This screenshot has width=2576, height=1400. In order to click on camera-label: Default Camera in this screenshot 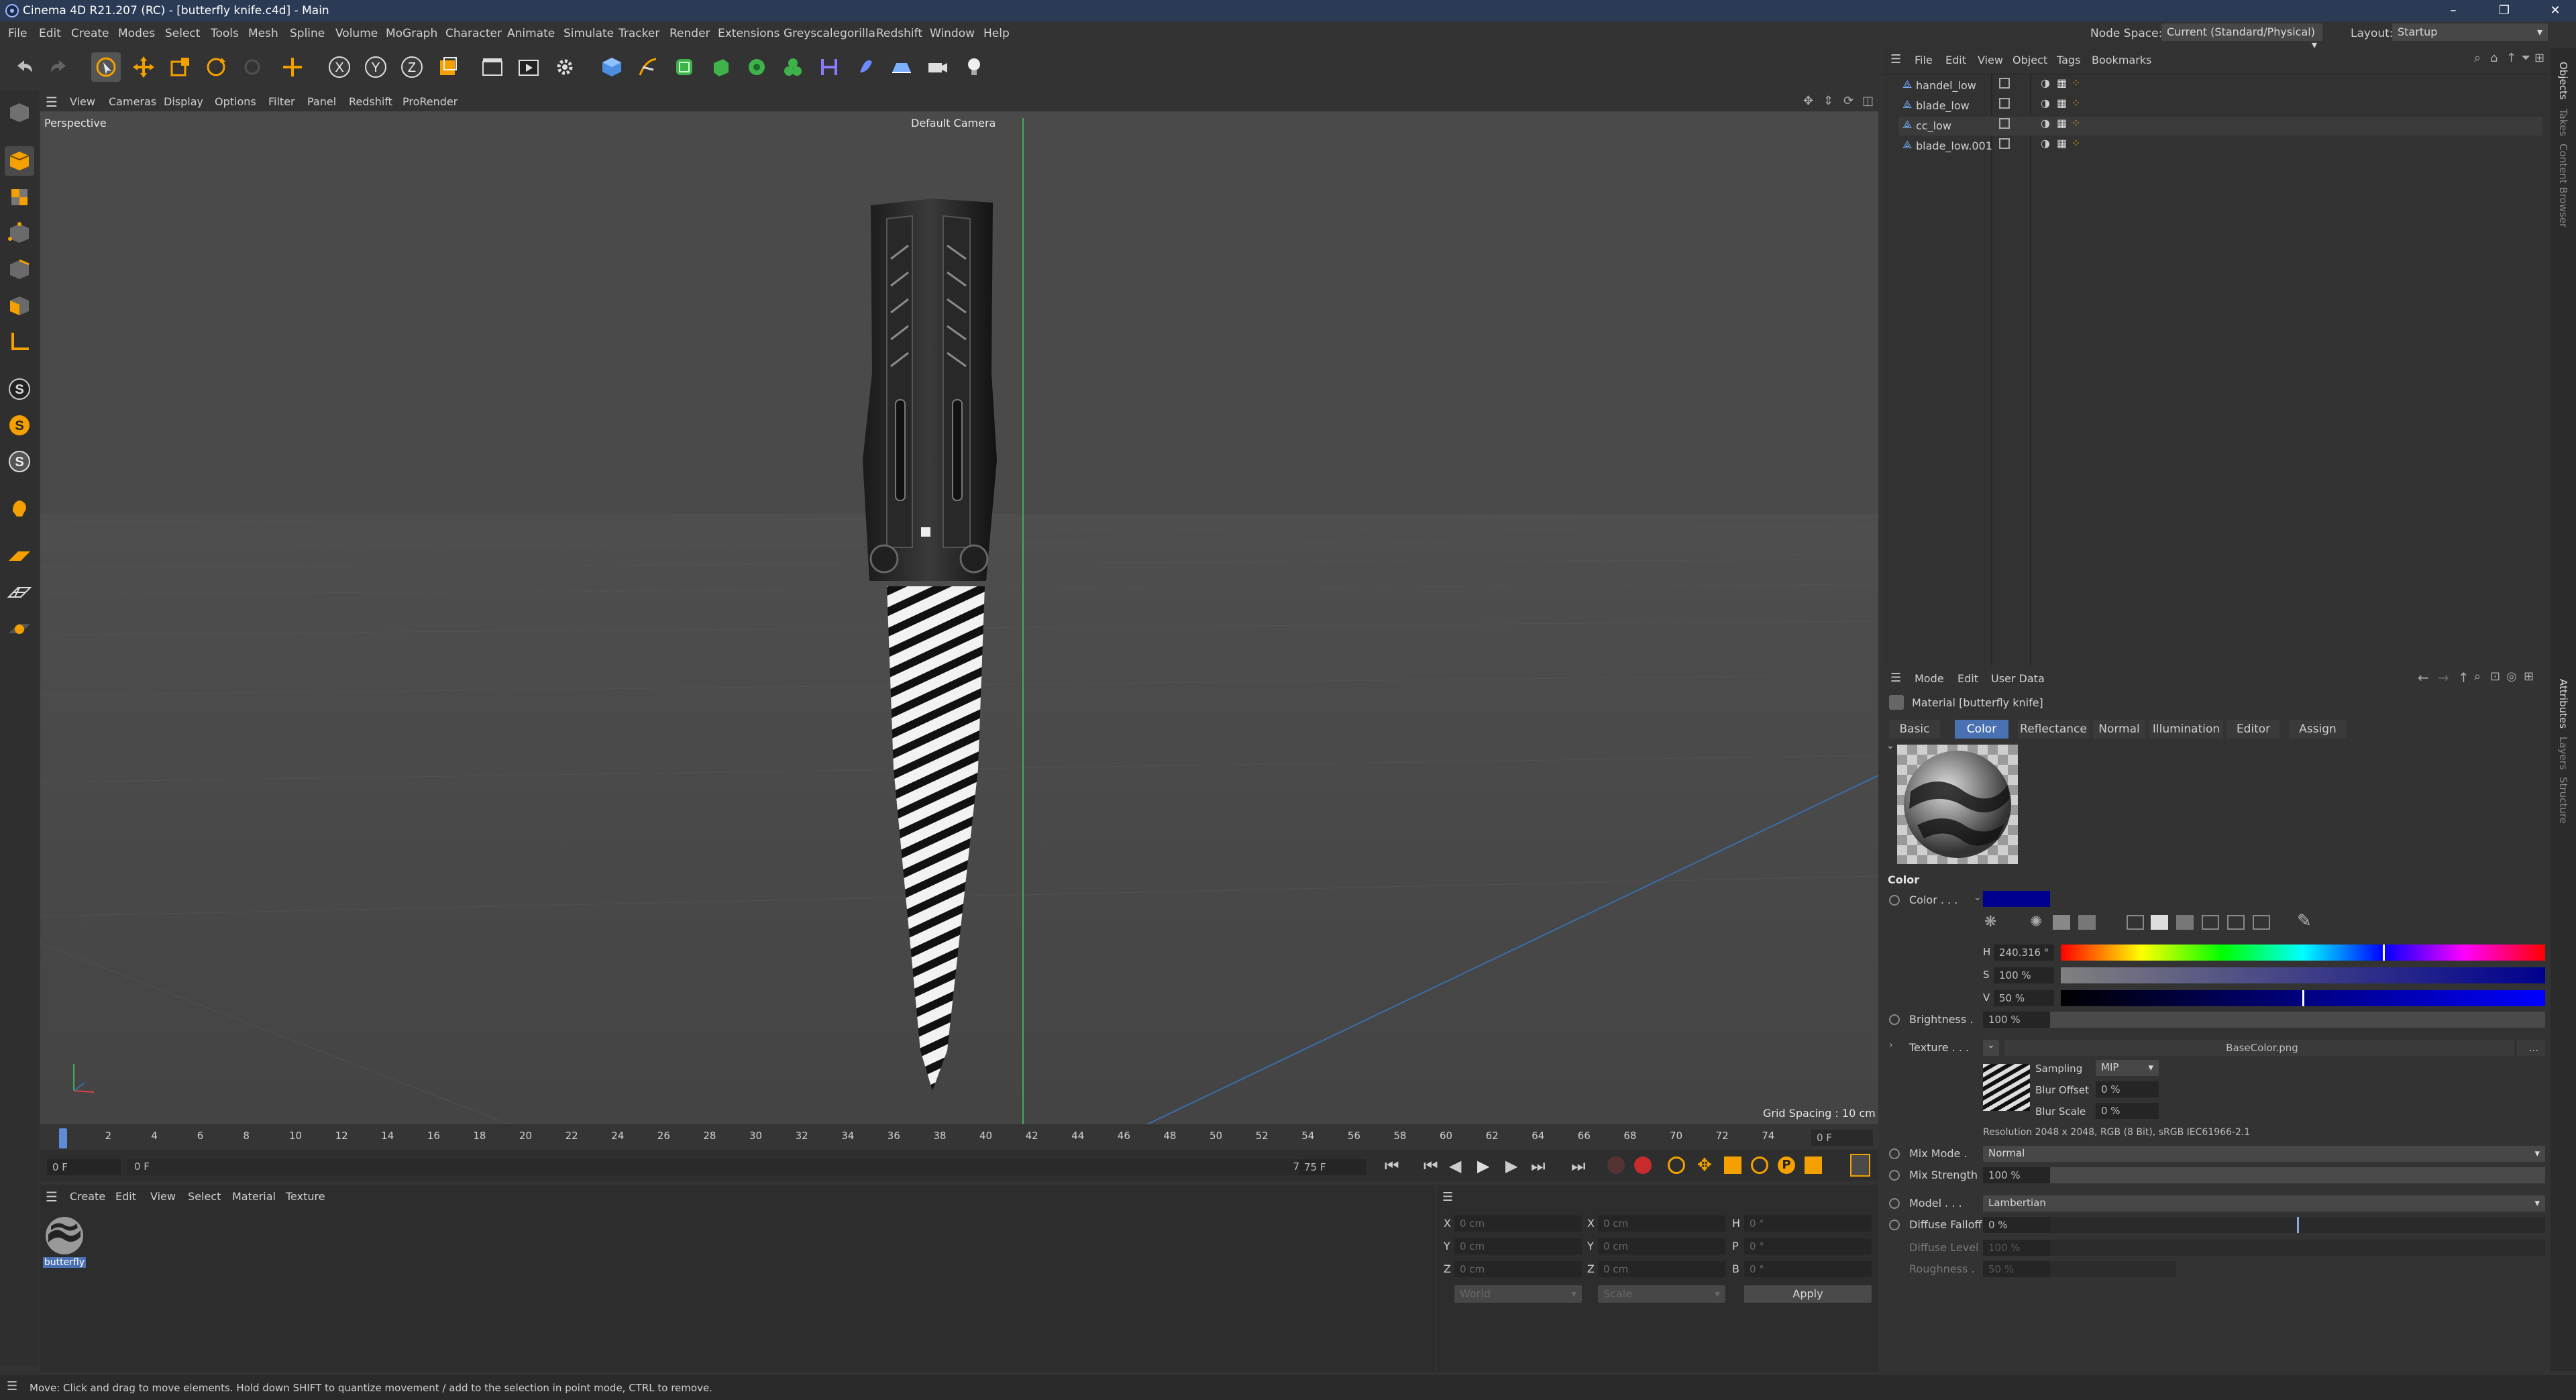, I will do `click(953, 123)`.